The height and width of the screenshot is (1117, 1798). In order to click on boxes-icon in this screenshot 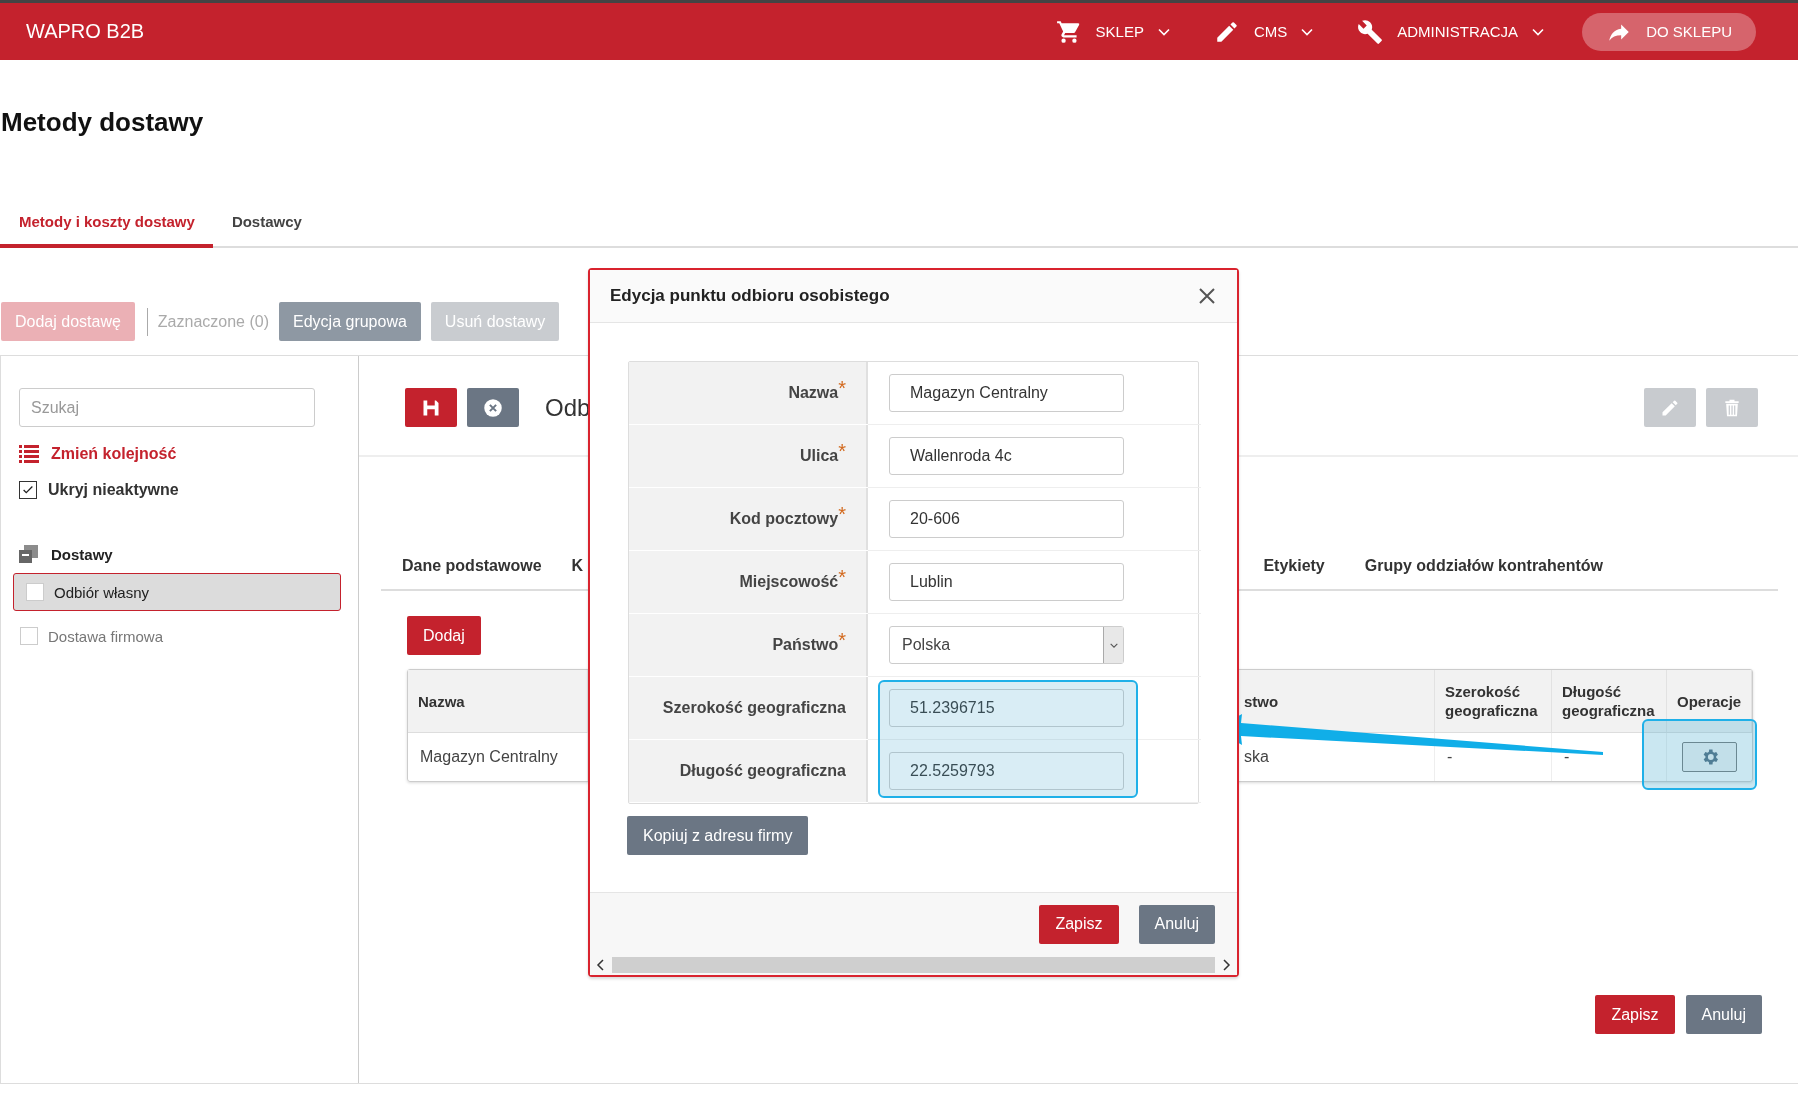, I will do `click(29, 554)`.